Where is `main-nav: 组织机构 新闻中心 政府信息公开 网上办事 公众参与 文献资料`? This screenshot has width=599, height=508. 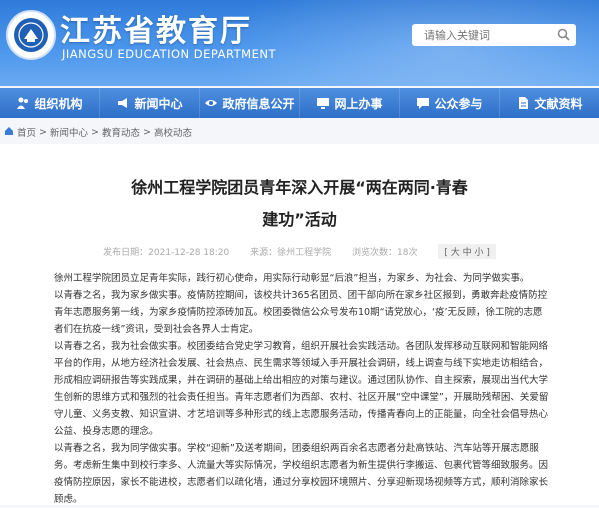 main-nav: 组织机构 新闻中心 政府信息公开 网上办事 公众参与 文献资料 is located at coordinates (299, 103).